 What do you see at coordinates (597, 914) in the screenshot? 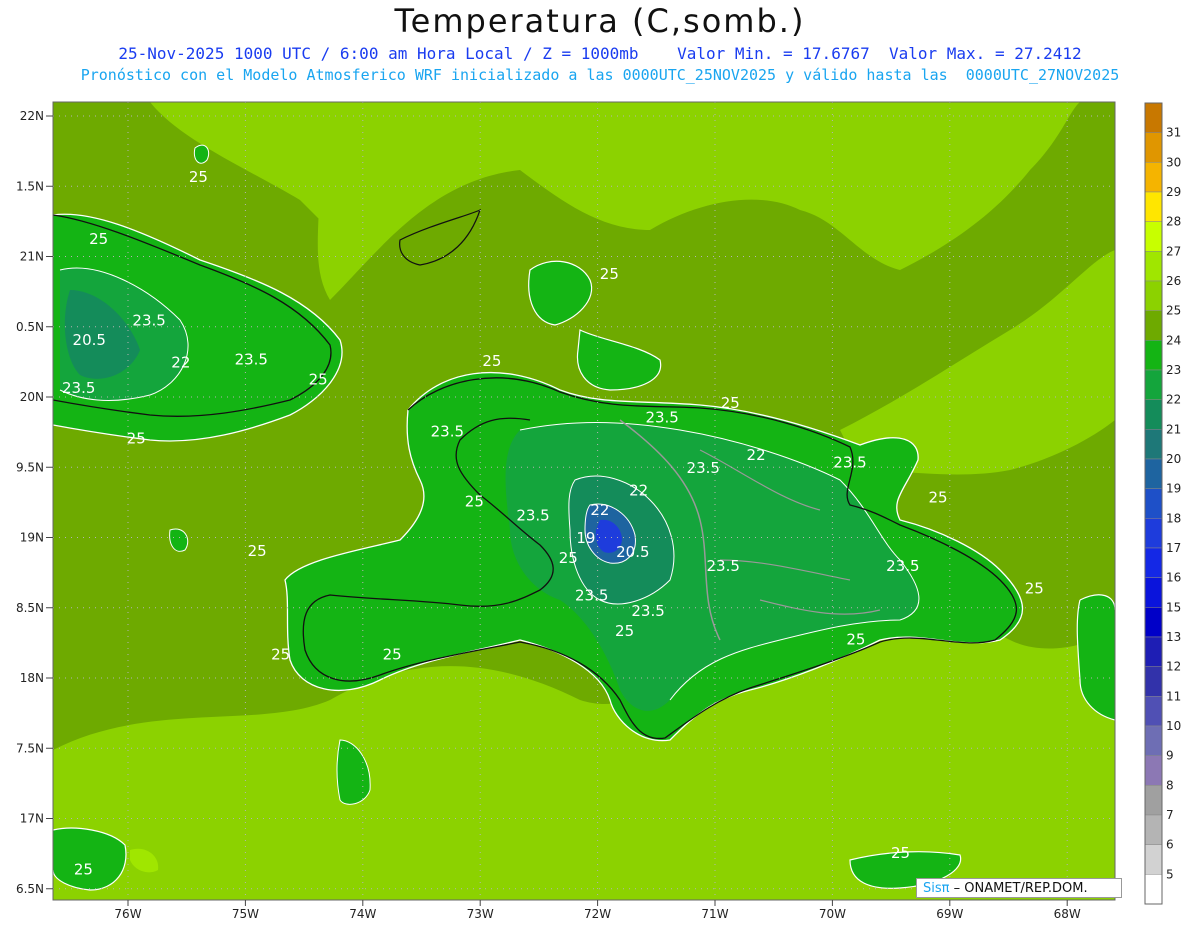
I see `lon-tick-label: 72W` at bounding box center [597, 914].